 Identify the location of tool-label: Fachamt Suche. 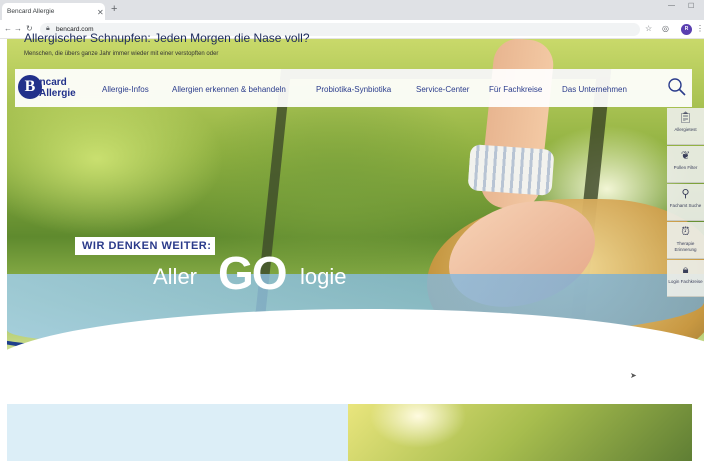
(685, 205).